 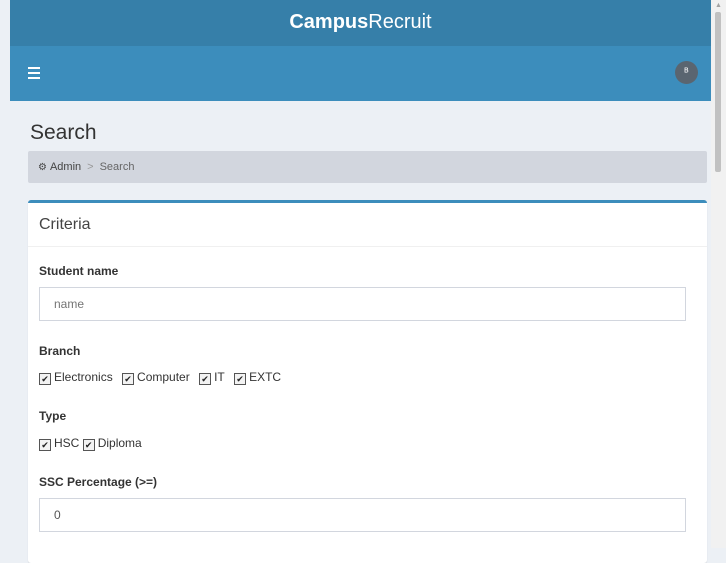 I want to click on student-name-label: Student name, so click(x=79, y=271).